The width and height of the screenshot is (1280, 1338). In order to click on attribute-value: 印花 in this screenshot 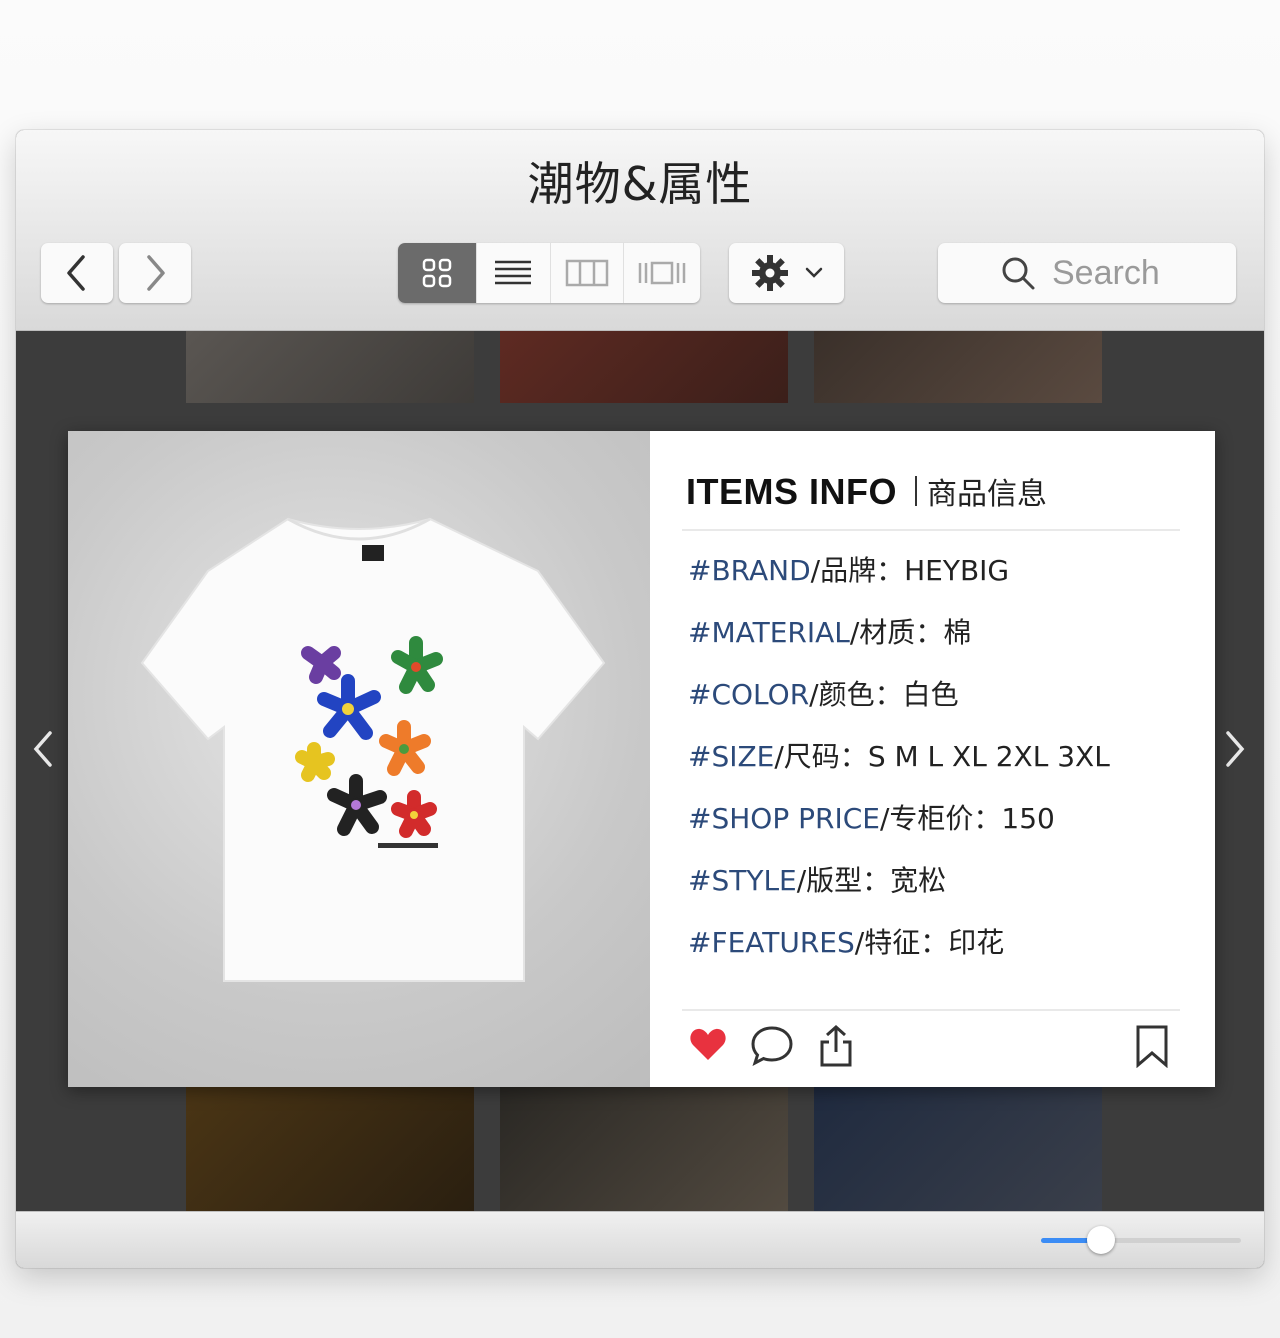, I will do `click(976, 942)`.